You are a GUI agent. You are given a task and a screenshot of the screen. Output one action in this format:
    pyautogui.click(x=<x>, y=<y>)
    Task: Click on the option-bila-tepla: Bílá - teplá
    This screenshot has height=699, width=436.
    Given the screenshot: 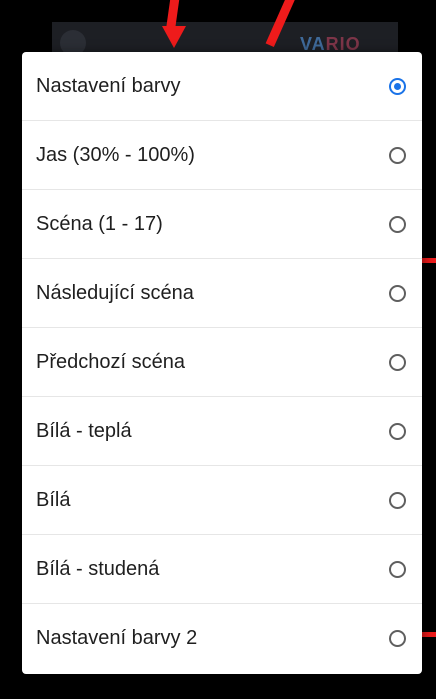 What is the action you would take?
    pyautogui.click(x=222, y=431)
    